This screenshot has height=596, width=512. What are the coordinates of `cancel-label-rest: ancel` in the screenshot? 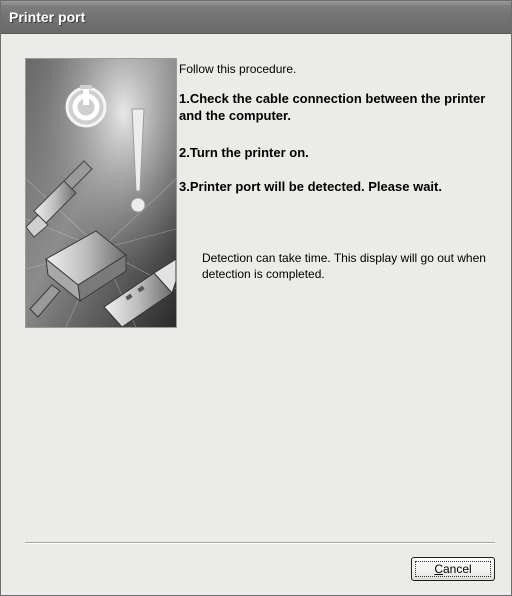 It's located at (457, 569).